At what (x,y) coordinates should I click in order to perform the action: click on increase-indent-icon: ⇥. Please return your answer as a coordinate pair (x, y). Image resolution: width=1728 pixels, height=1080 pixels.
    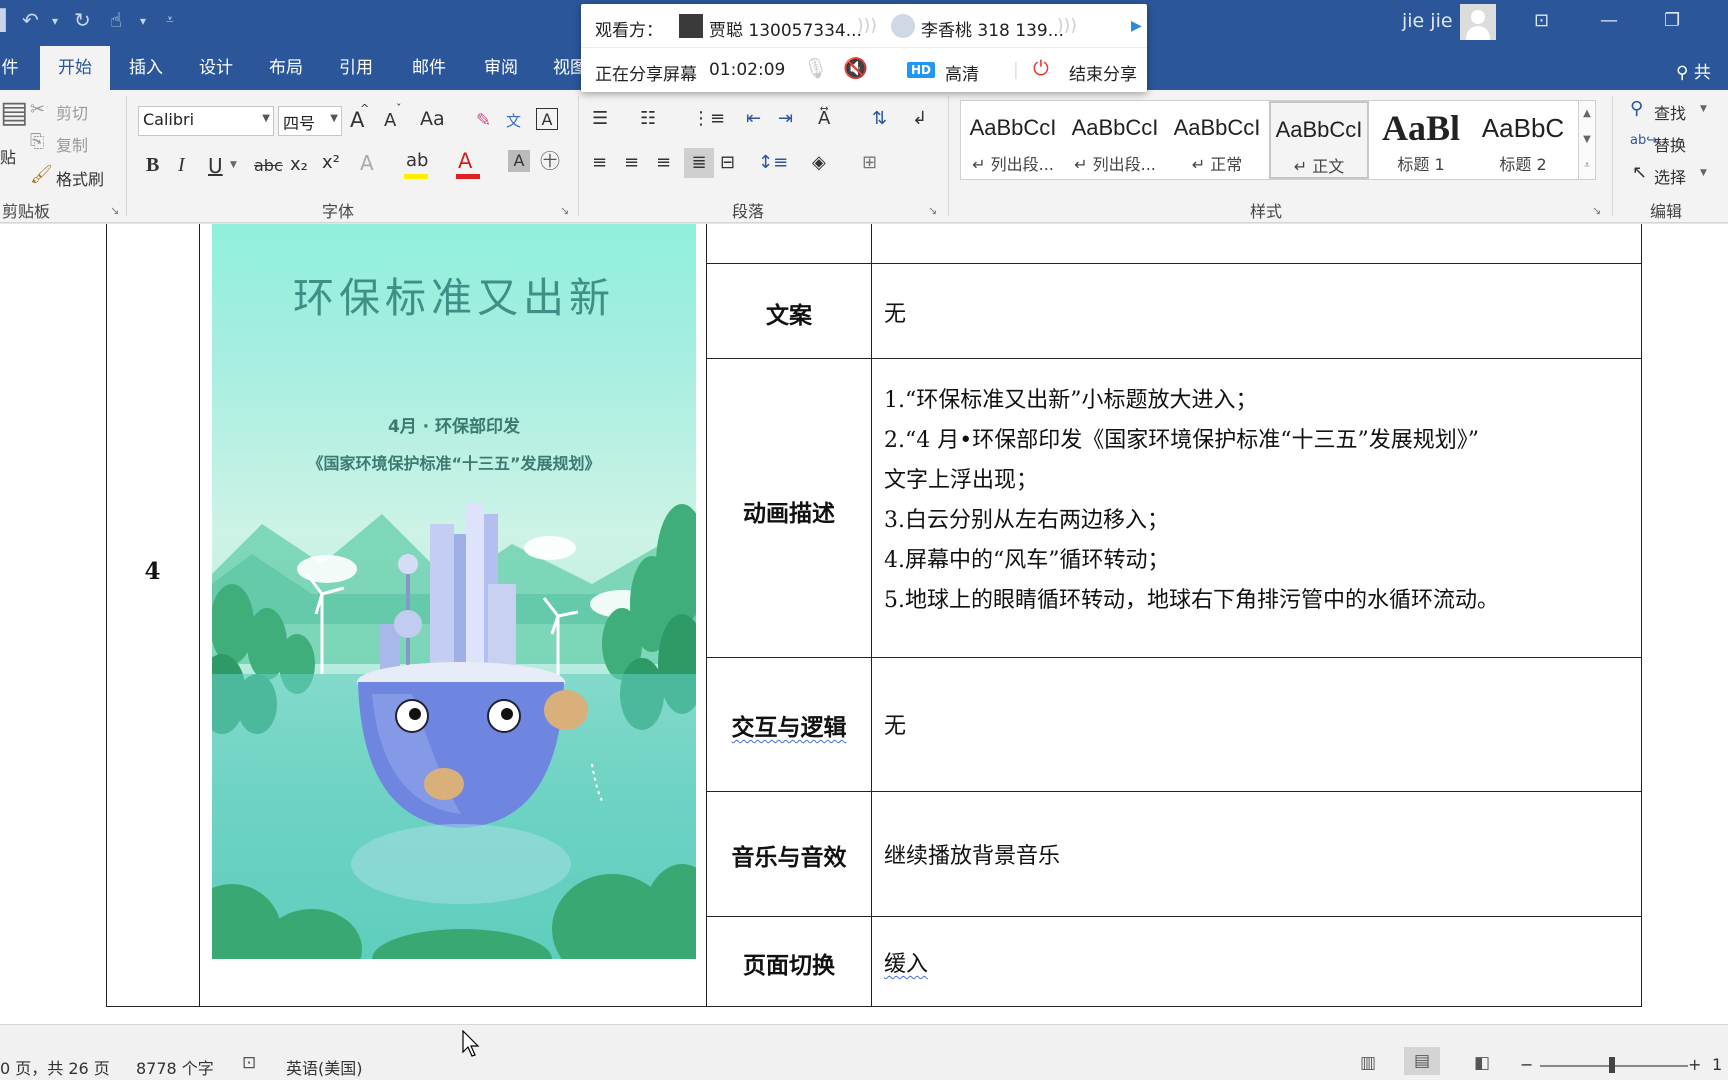
    Looking at the image, I should click on (785, 119).